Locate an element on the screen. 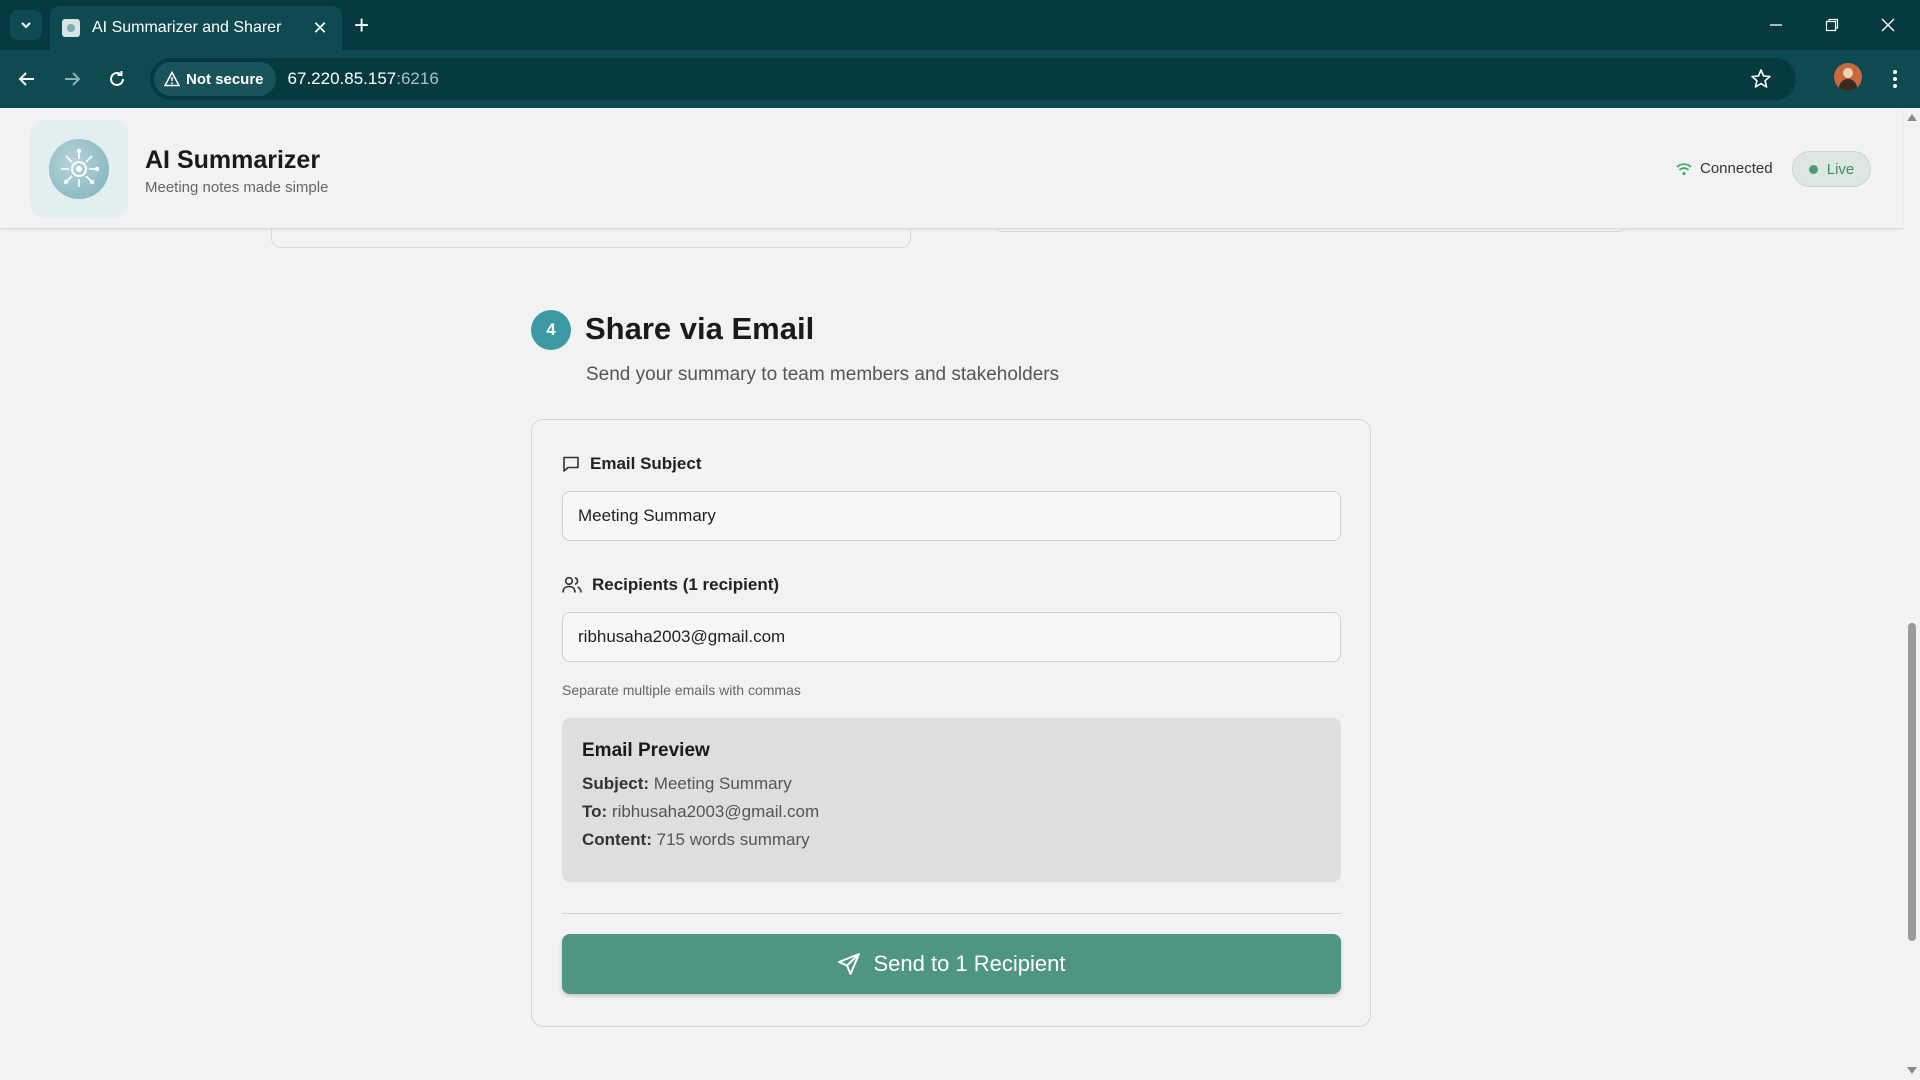 The width and height of the screenshot is (1920, 1080). security-label: Not secure is located at coordinates (225, 79).